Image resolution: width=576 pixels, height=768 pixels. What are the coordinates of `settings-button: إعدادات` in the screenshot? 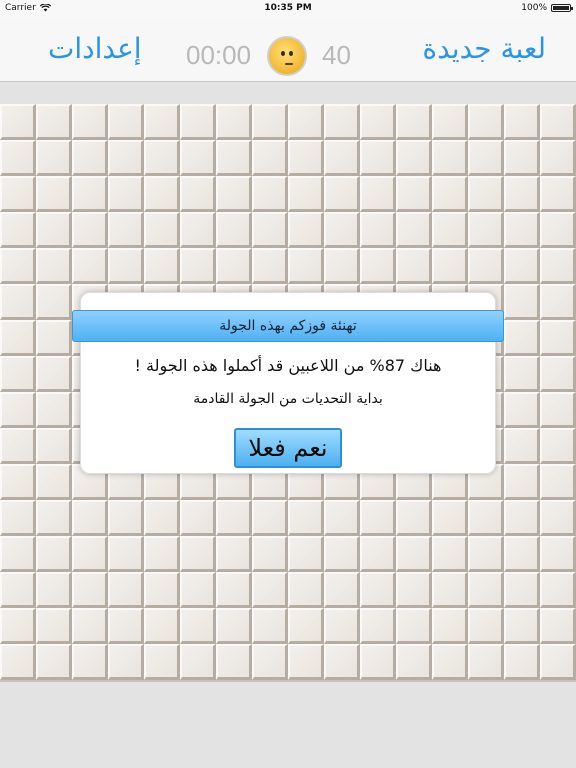 It's located at (95, 48).